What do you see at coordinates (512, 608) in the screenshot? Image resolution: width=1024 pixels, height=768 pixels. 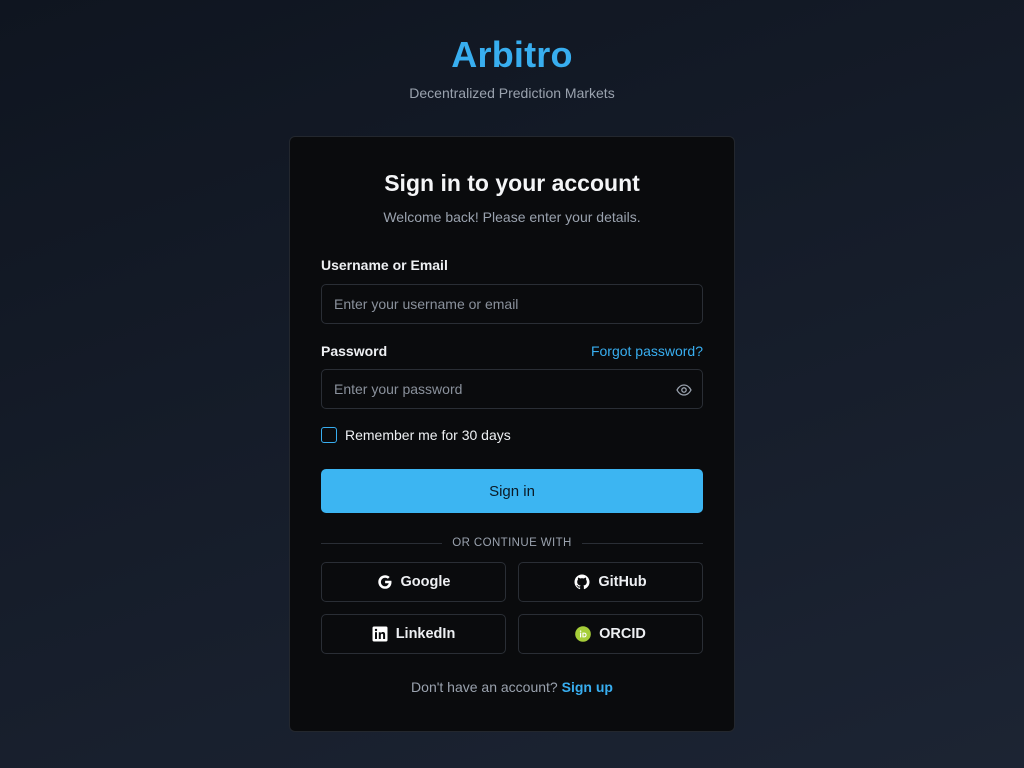 I see `social-login-grid: Google GitHub LinkedIn ORCID` at bounding box center [512, 608].